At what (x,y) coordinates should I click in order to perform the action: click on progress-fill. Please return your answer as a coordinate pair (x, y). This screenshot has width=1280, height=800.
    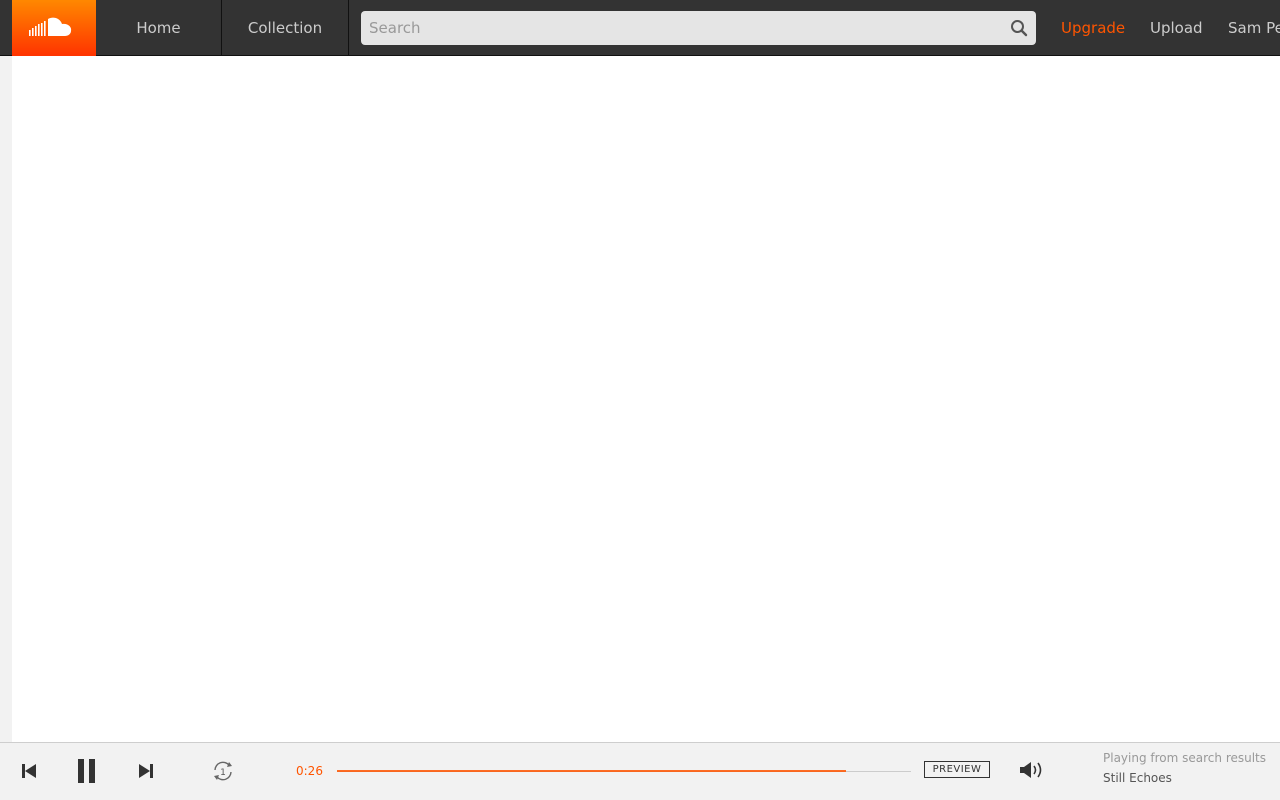
    Looking at the image, I should click on (592, 771).